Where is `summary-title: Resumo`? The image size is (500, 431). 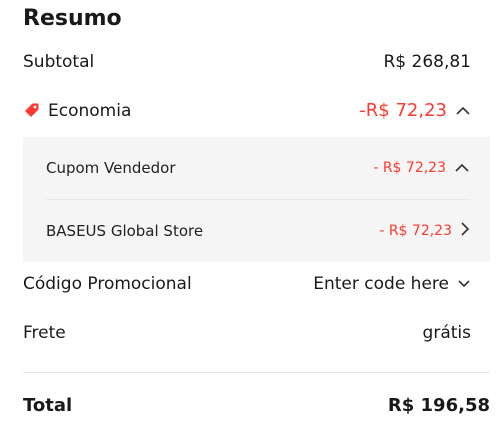
summary-title: Resumo is located at coordinates (72, 18).